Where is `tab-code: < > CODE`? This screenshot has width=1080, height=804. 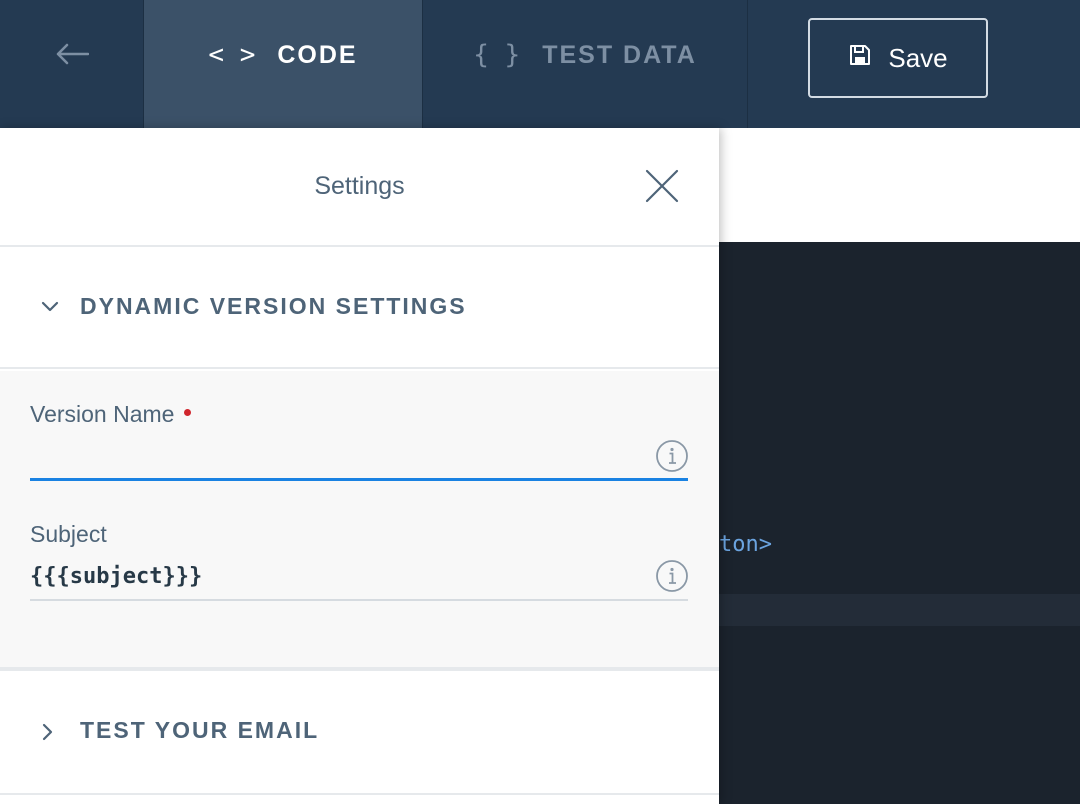
tab-code: < > CODE is located at coordinates (283, 64).